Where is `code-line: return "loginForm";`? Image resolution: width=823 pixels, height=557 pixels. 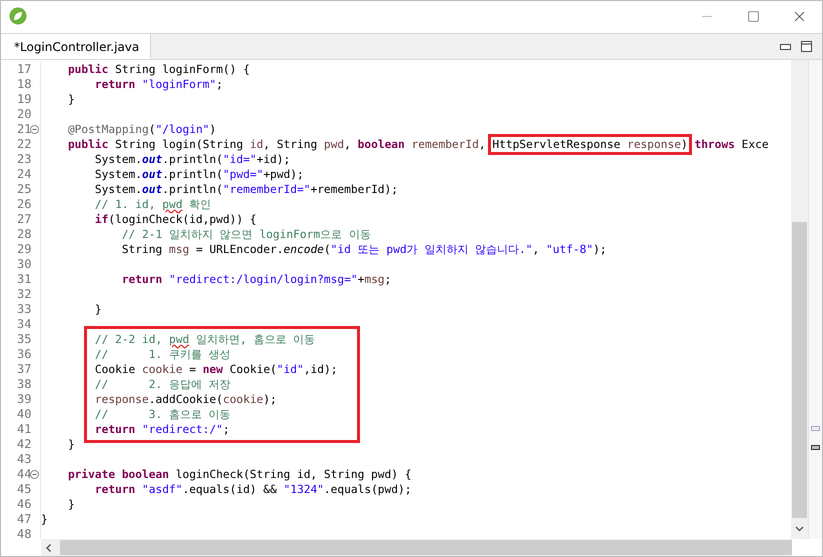
code-line: return "loginForm"; is located at coordinates (158, 84).